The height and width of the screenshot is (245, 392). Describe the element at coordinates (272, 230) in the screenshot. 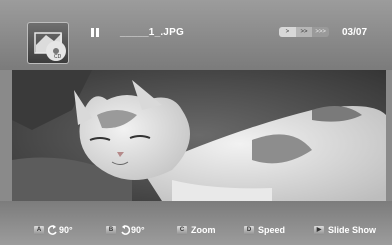

I see `speed-label: Speed` at that location.